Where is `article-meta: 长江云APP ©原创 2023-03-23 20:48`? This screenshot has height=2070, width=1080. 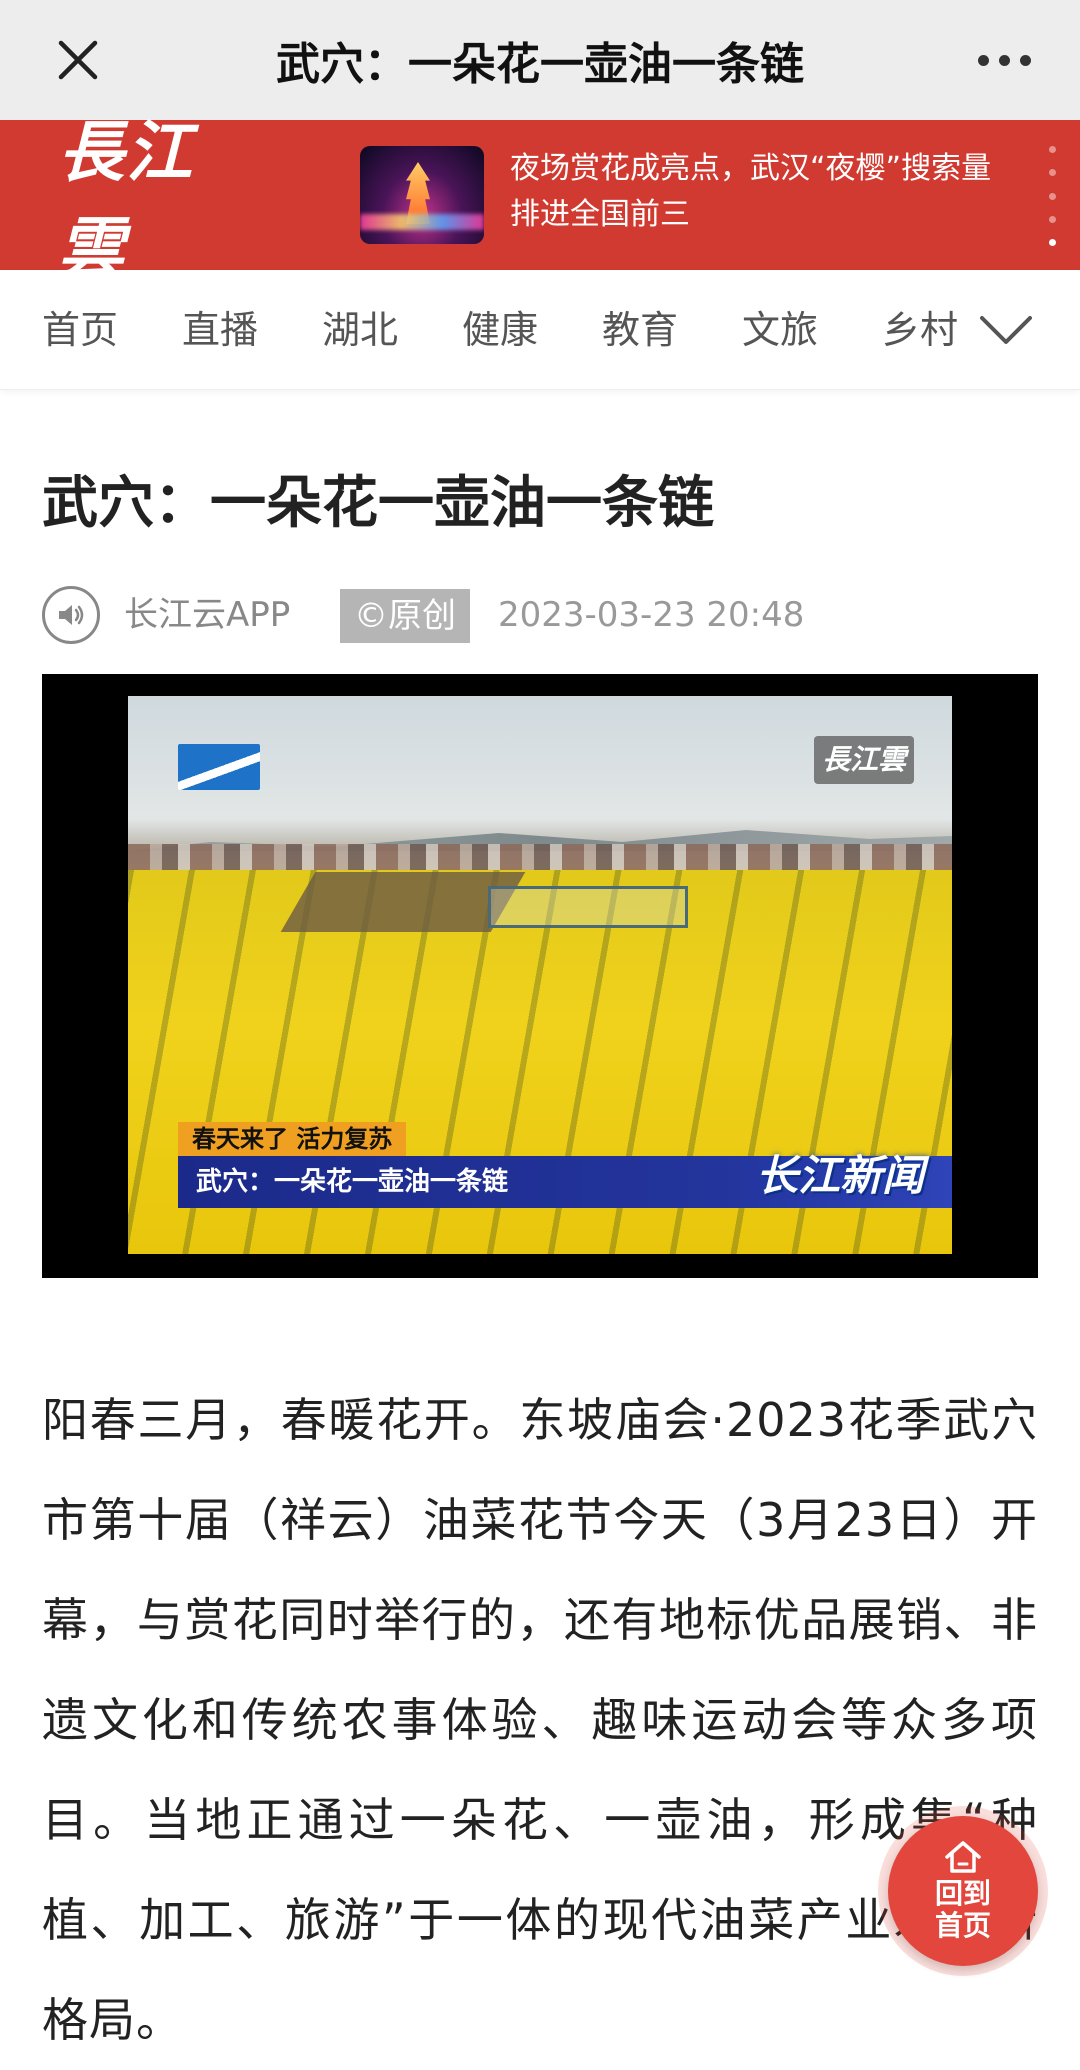
article-meta: 长江云APP ©原创 2023-03-23 20:48 is located at coordinates (542, 616).